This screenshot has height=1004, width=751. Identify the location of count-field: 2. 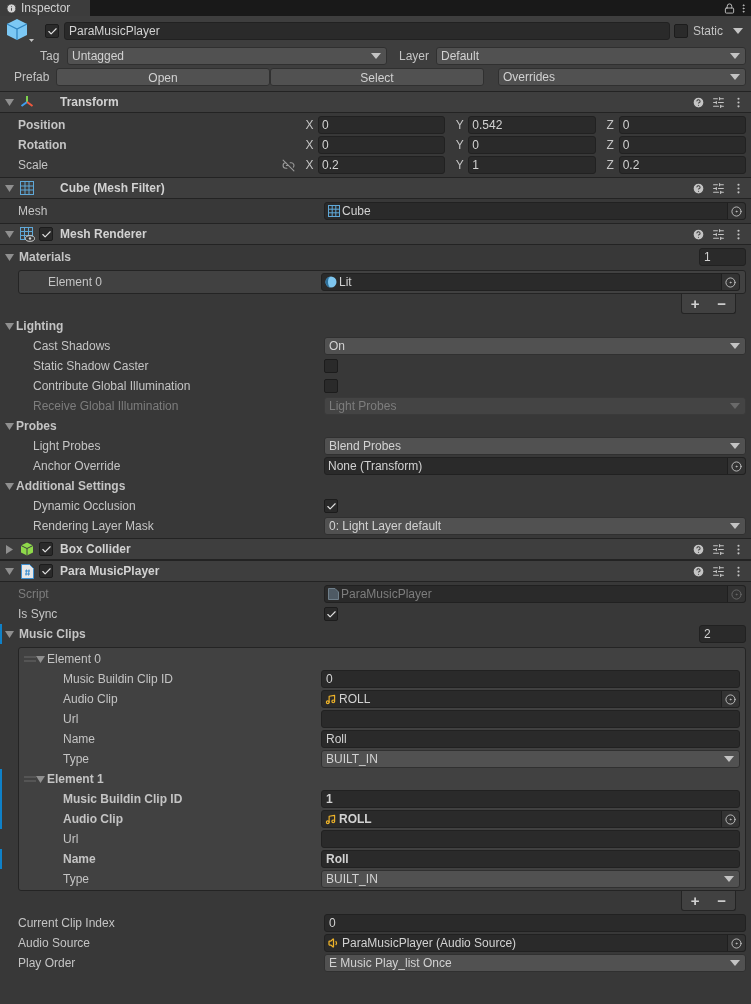
(722, 634).